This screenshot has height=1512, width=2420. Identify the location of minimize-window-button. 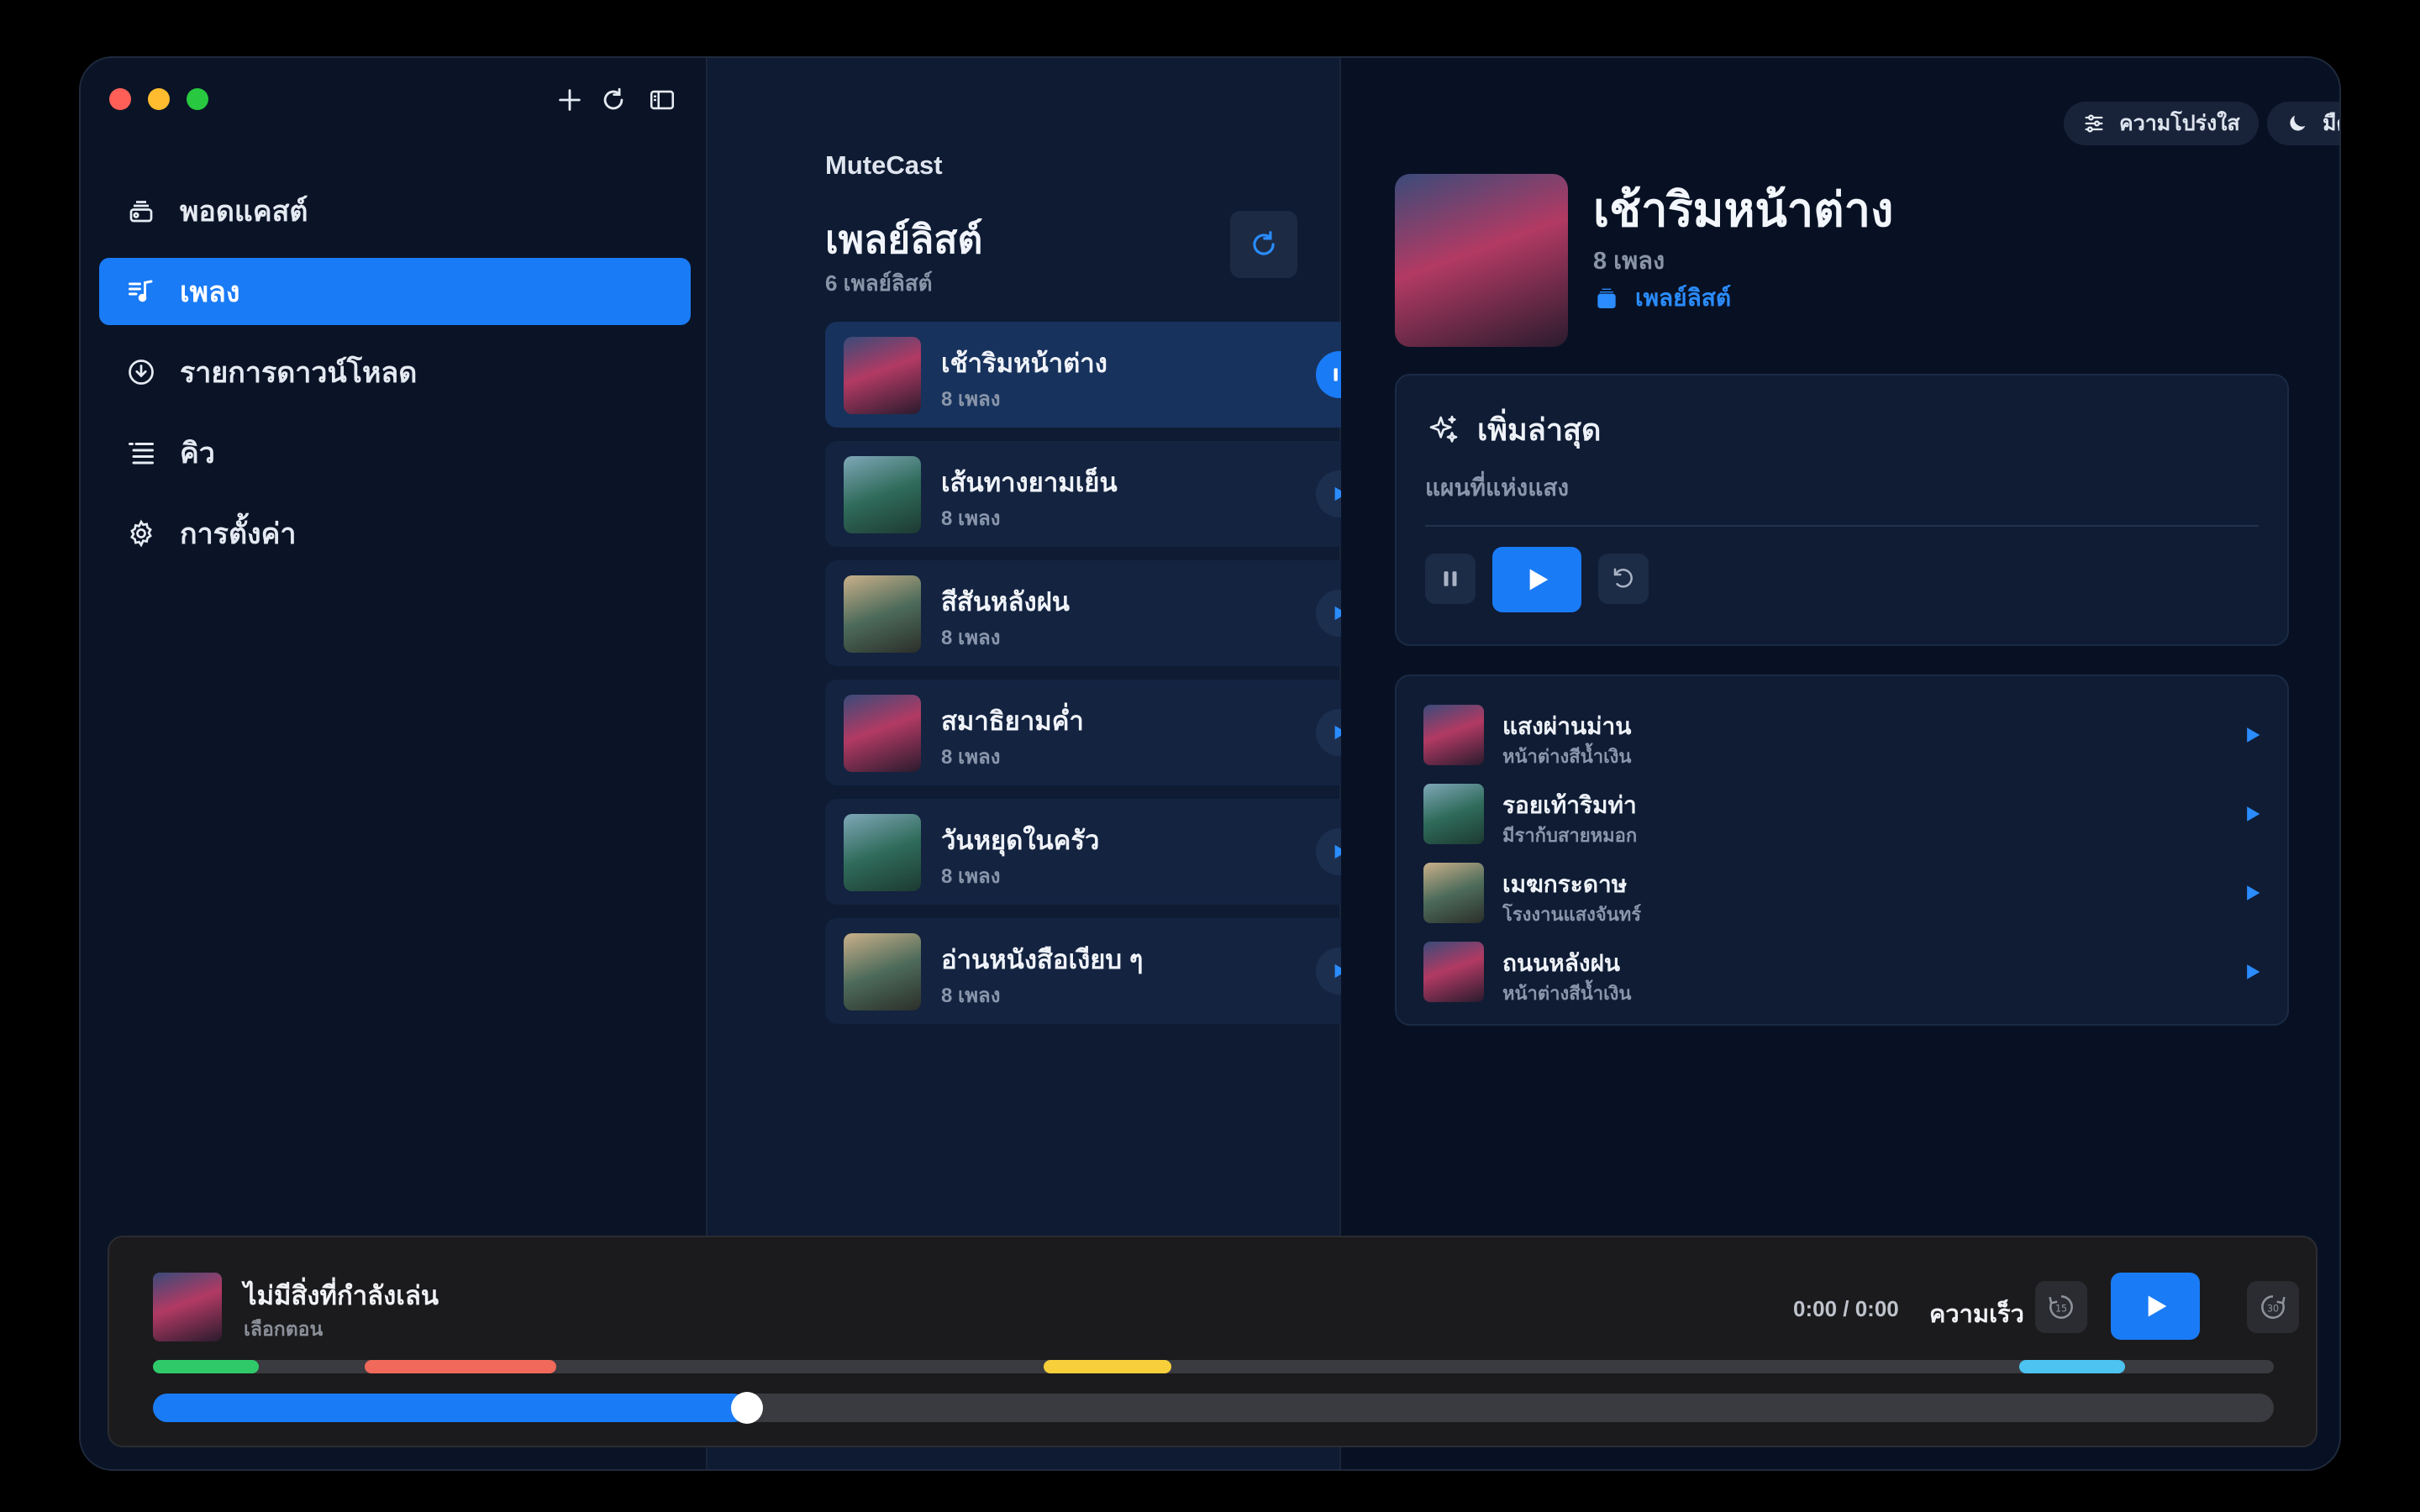
(159, 99).